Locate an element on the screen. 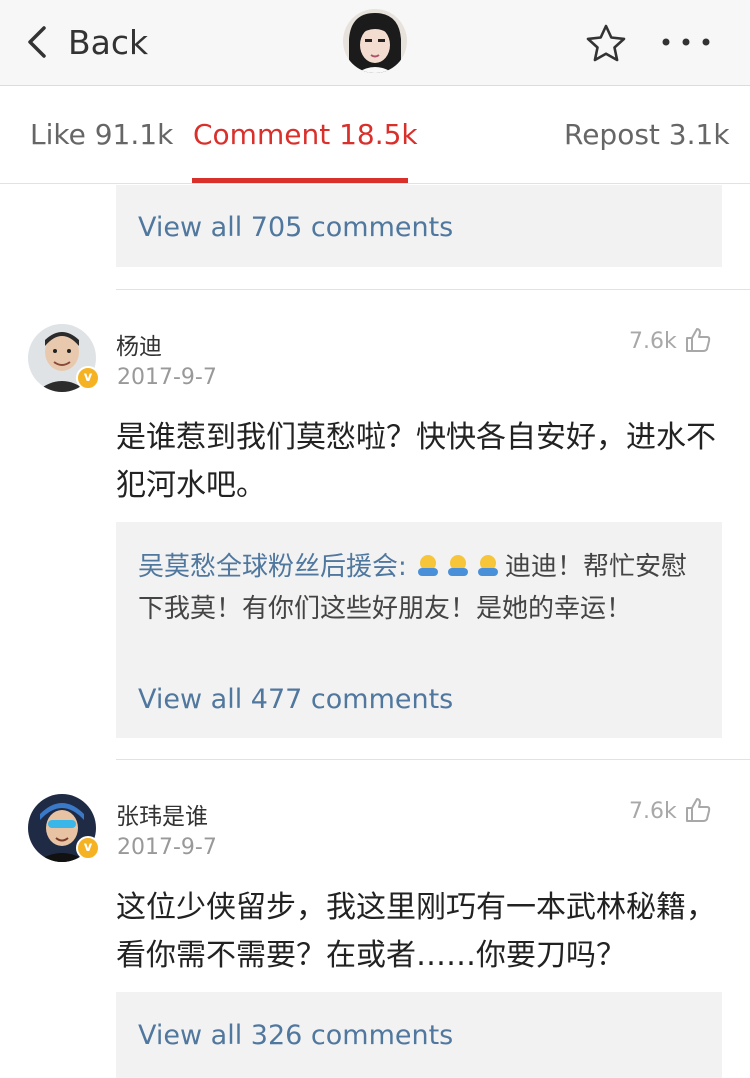  view-all-comments-link: View all 477 comments is located at coordinates (295, 699).